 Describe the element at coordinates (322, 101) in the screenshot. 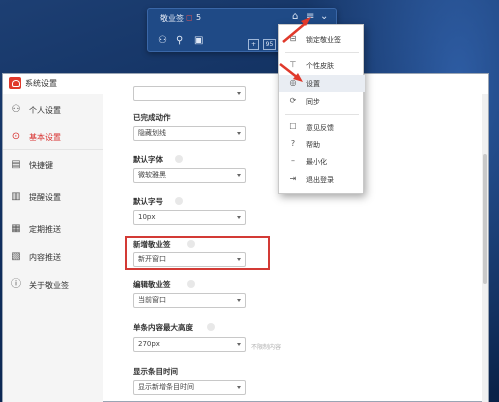

I see `menu-item-sync: ⟳ 同步` at that location.